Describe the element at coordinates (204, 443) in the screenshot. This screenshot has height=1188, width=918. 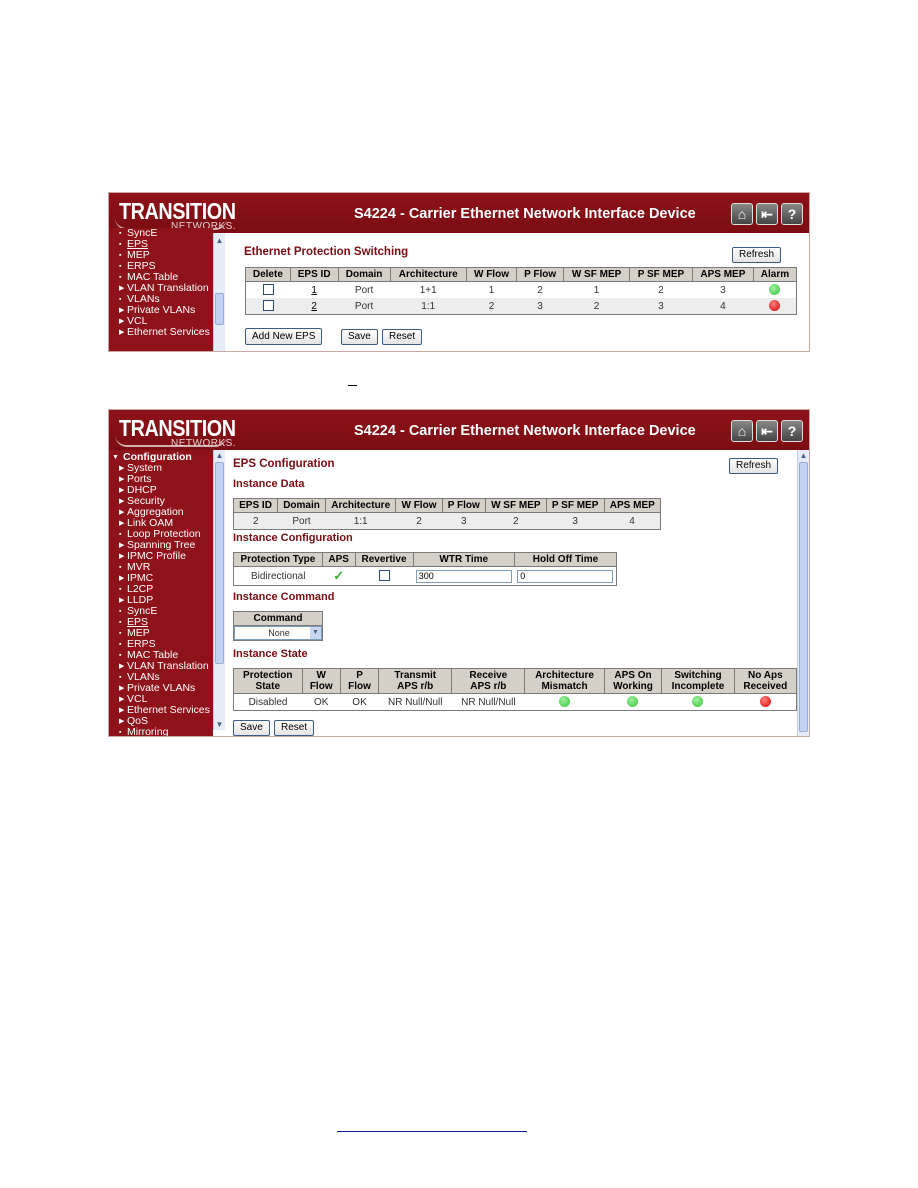
I see `logo-subtext: NETWORKS.` at that location.